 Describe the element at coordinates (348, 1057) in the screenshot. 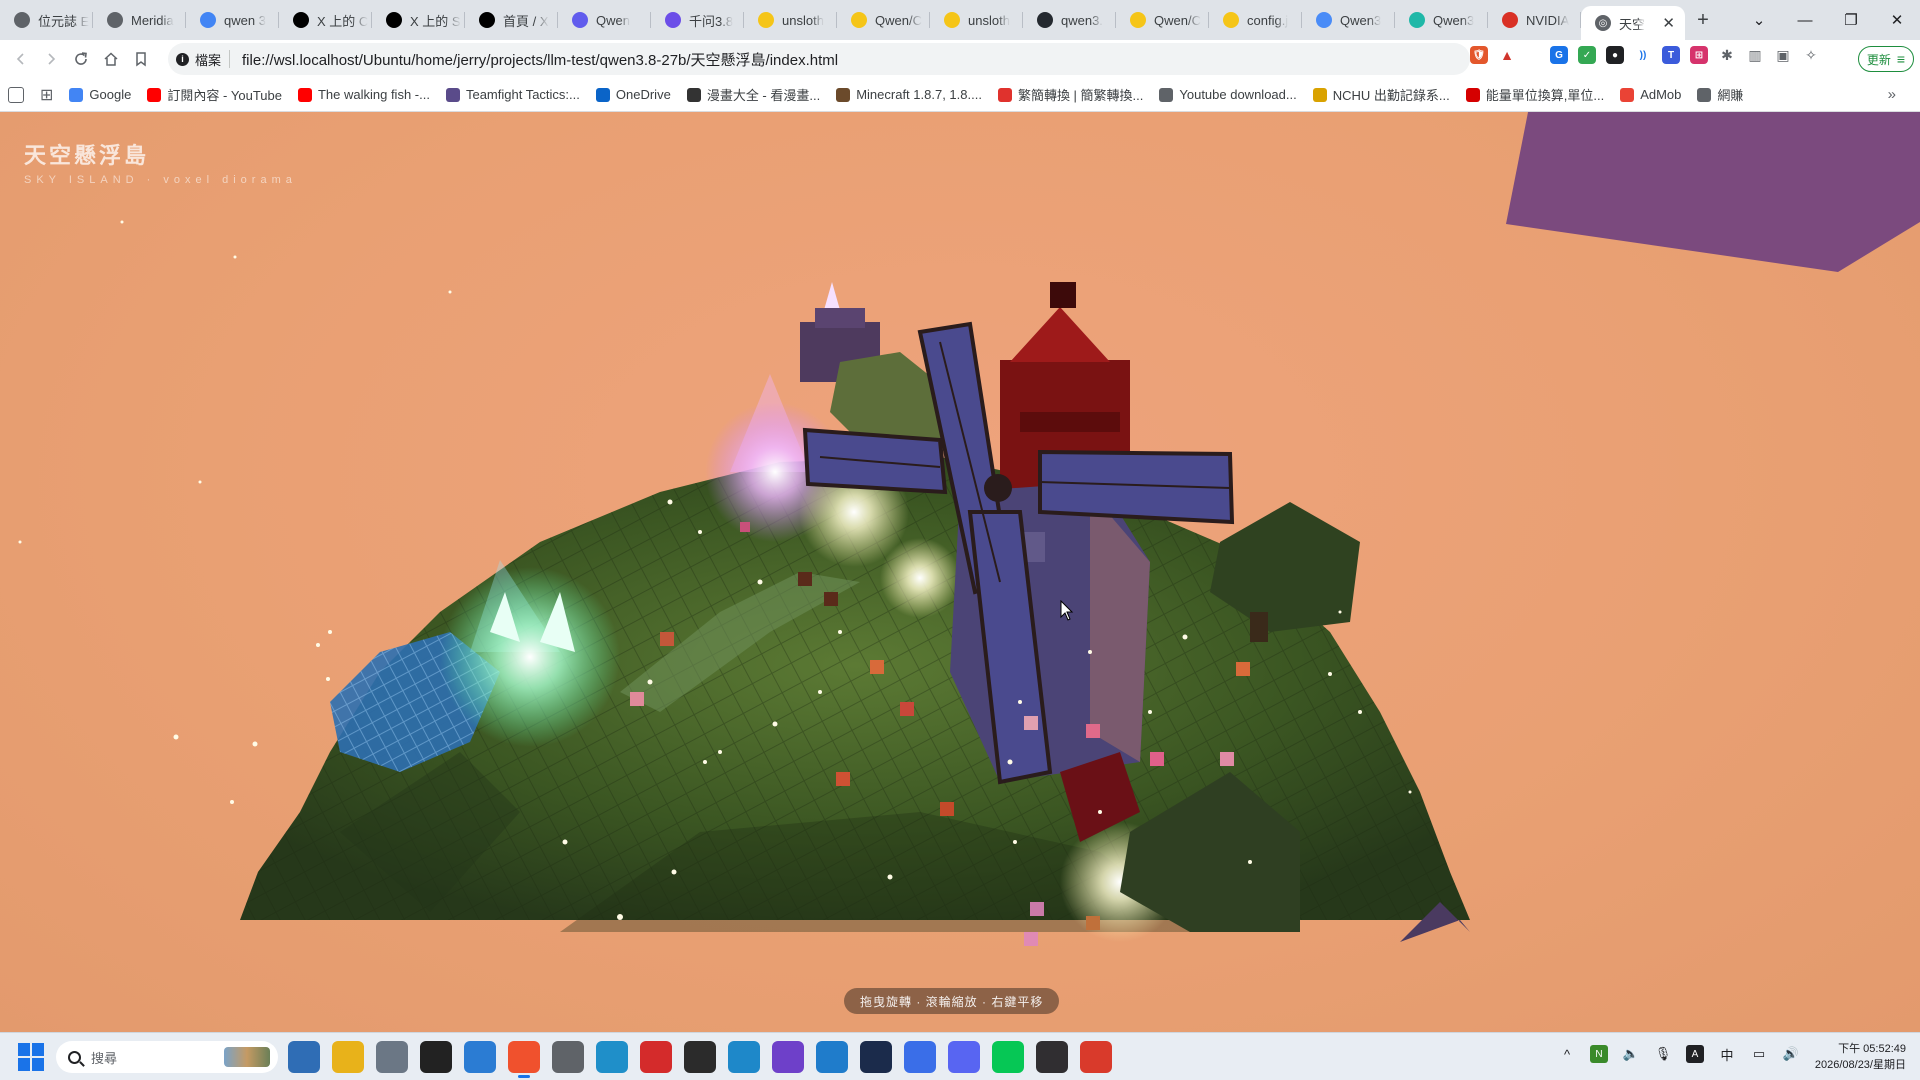

I see `file-explorer-icon` at that location.